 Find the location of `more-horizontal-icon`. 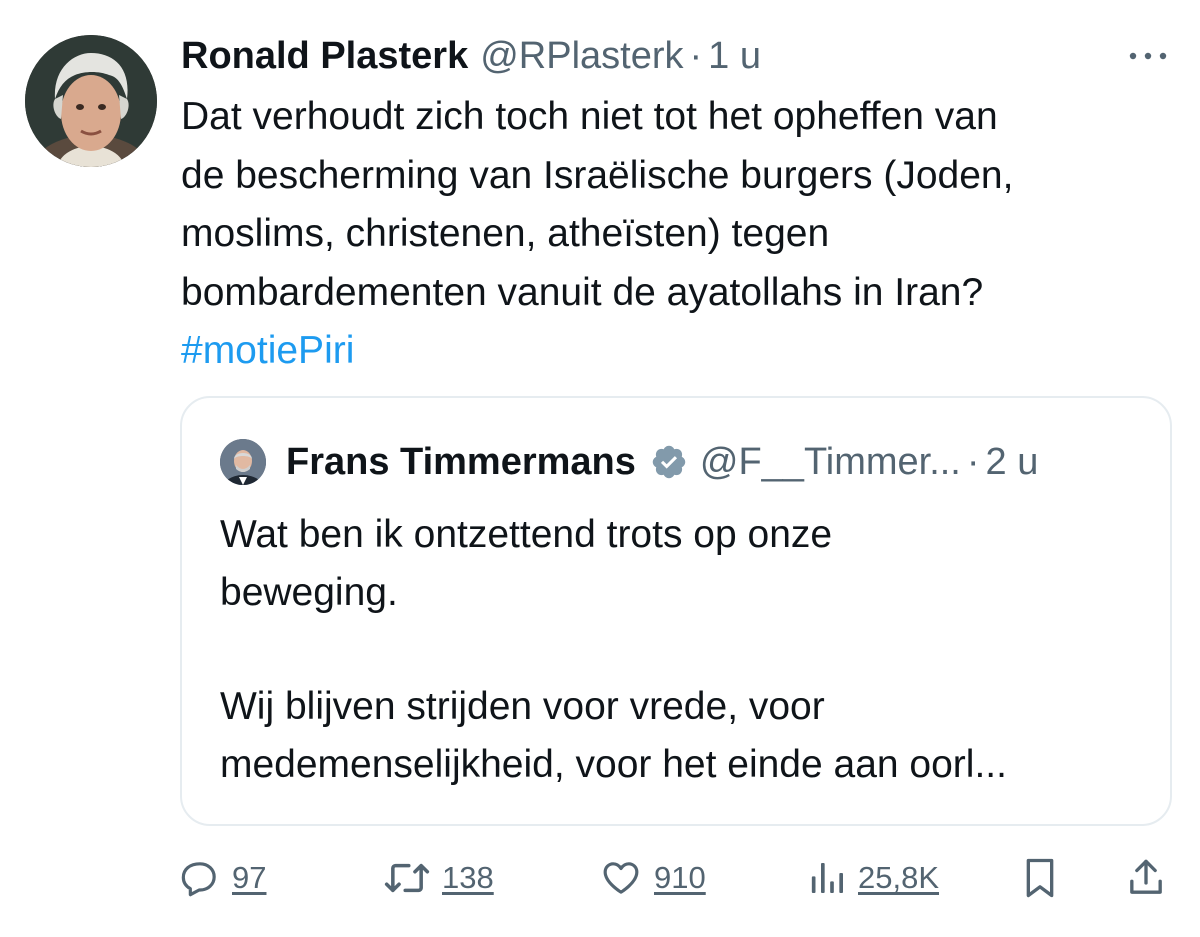

more-horizontal-icon is located at coordinates (1148, 56).